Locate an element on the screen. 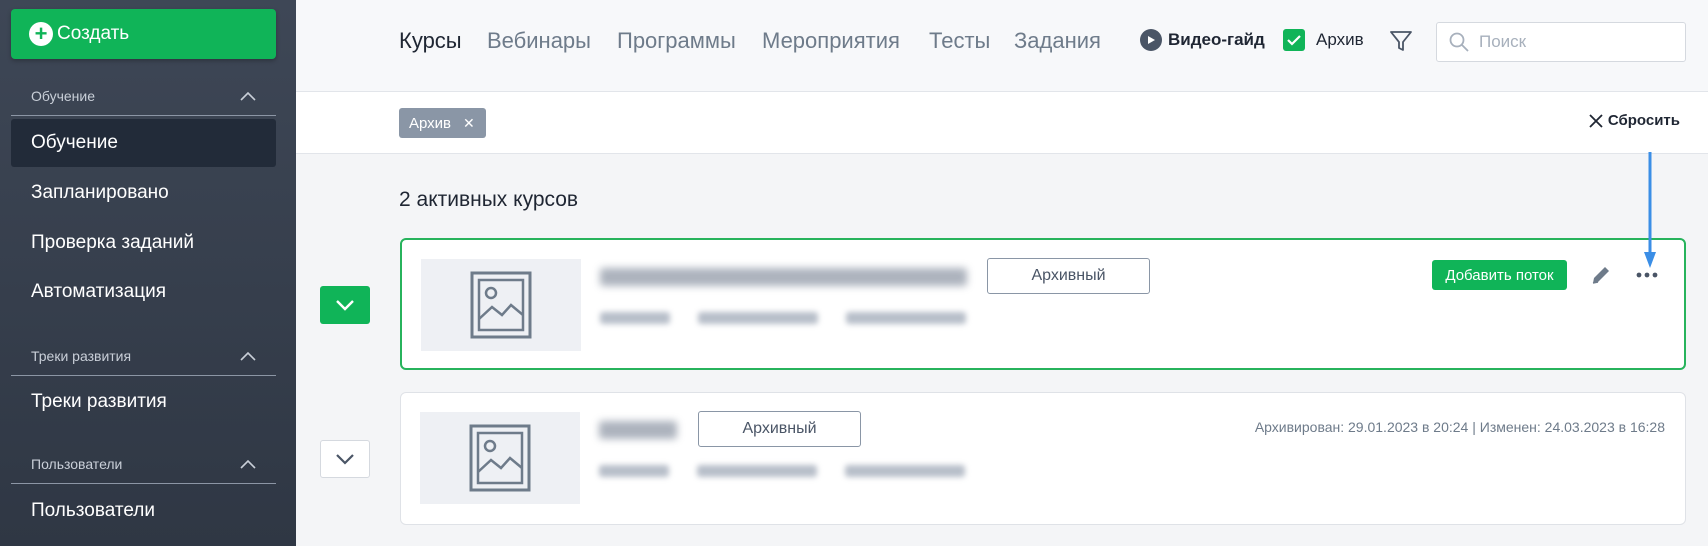  filter-chip-archive: Архив ✕ is located at coordinates (442, 123).